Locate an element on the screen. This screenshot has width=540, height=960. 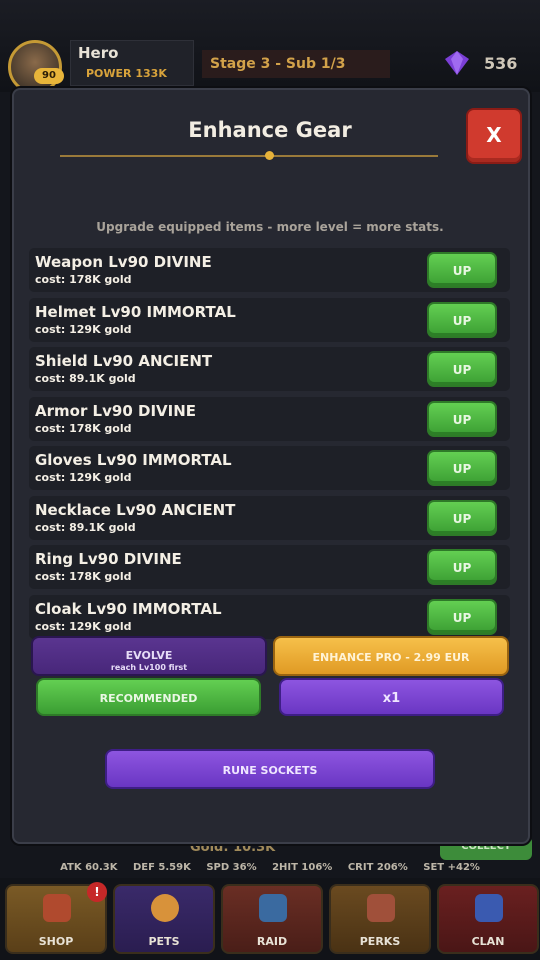
enhance-pro-label: ENHANCE PRO - 2.99 EUR is located at coordinates (391, 657).